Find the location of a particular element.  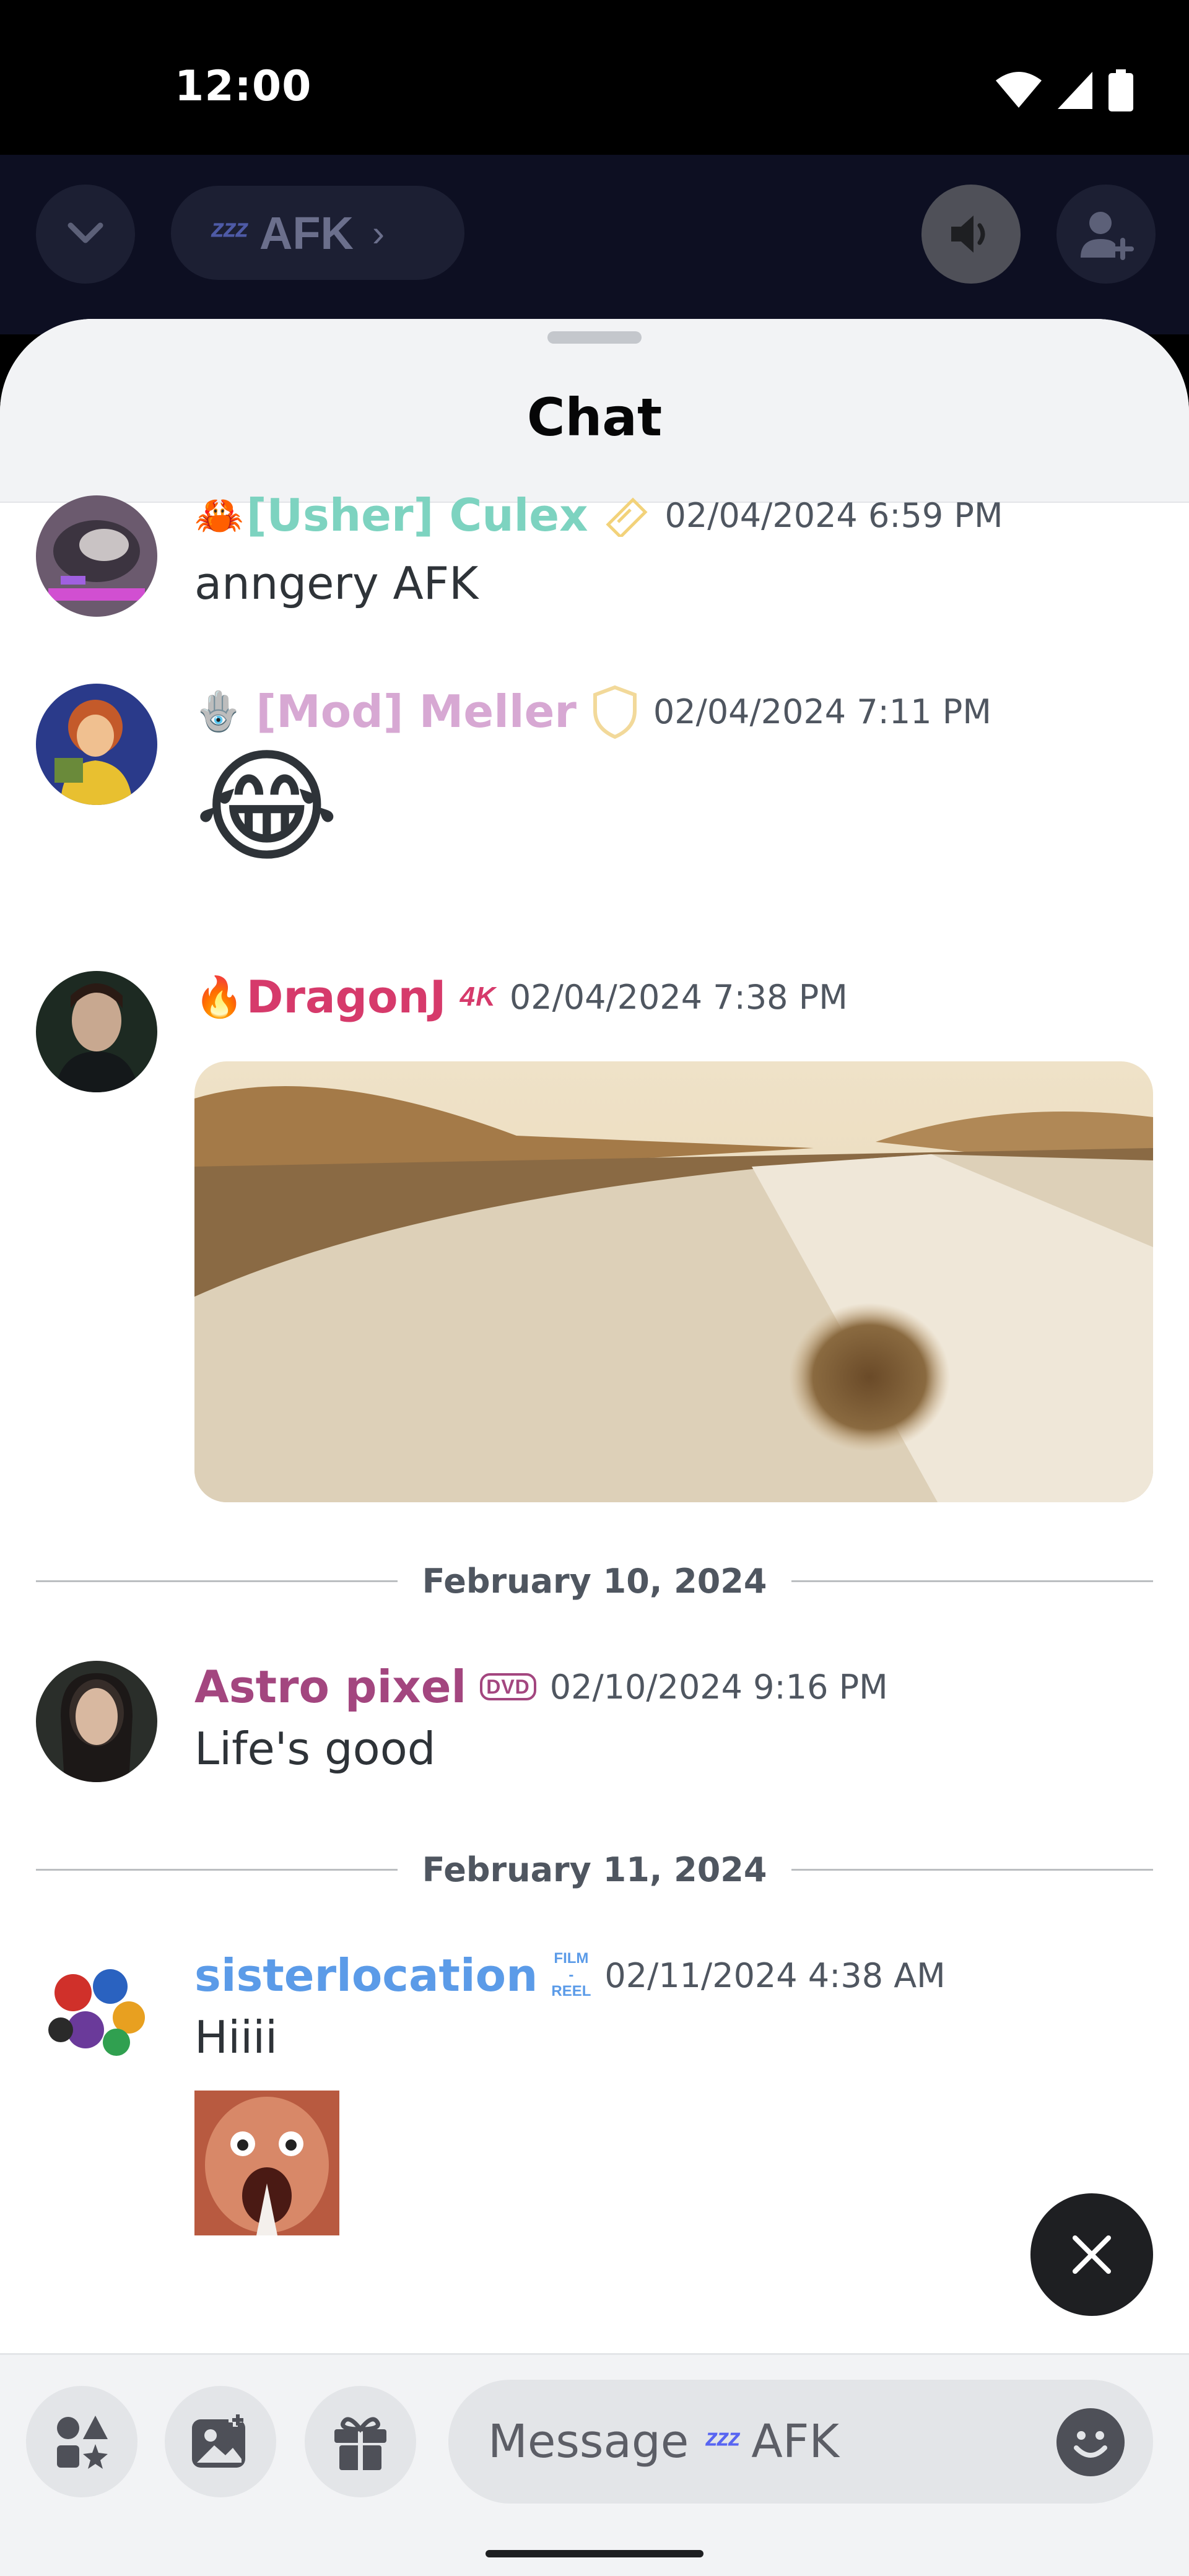

add-user-icon is located at coordinates (1107, 236).